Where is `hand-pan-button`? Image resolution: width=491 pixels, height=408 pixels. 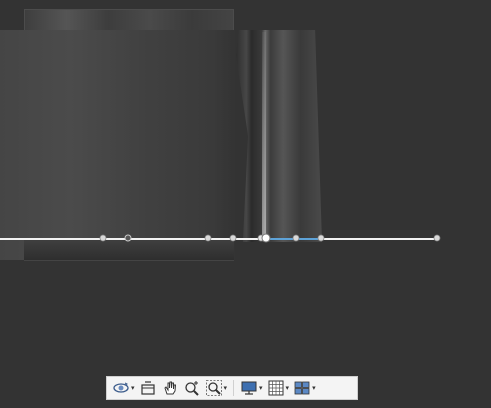 hand-pan-button is located at coordinates (170, 388).